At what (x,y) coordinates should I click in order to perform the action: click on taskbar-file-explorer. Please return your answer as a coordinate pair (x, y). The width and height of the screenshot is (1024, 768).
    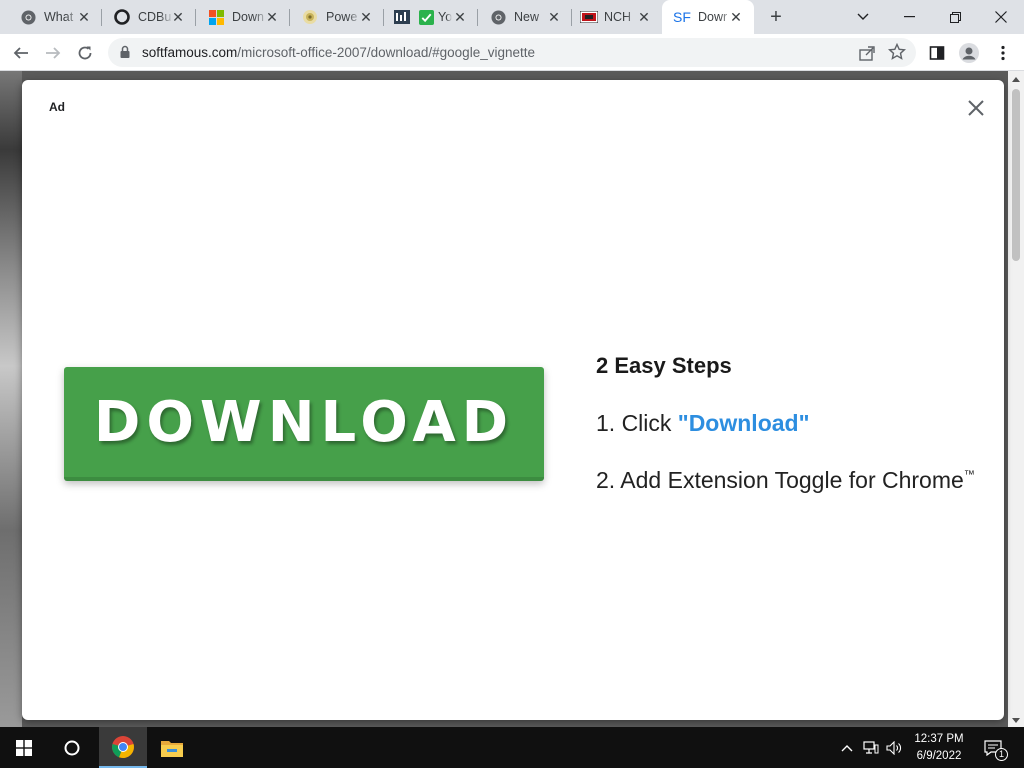
    Looking at the image, I should click on (172, 747).